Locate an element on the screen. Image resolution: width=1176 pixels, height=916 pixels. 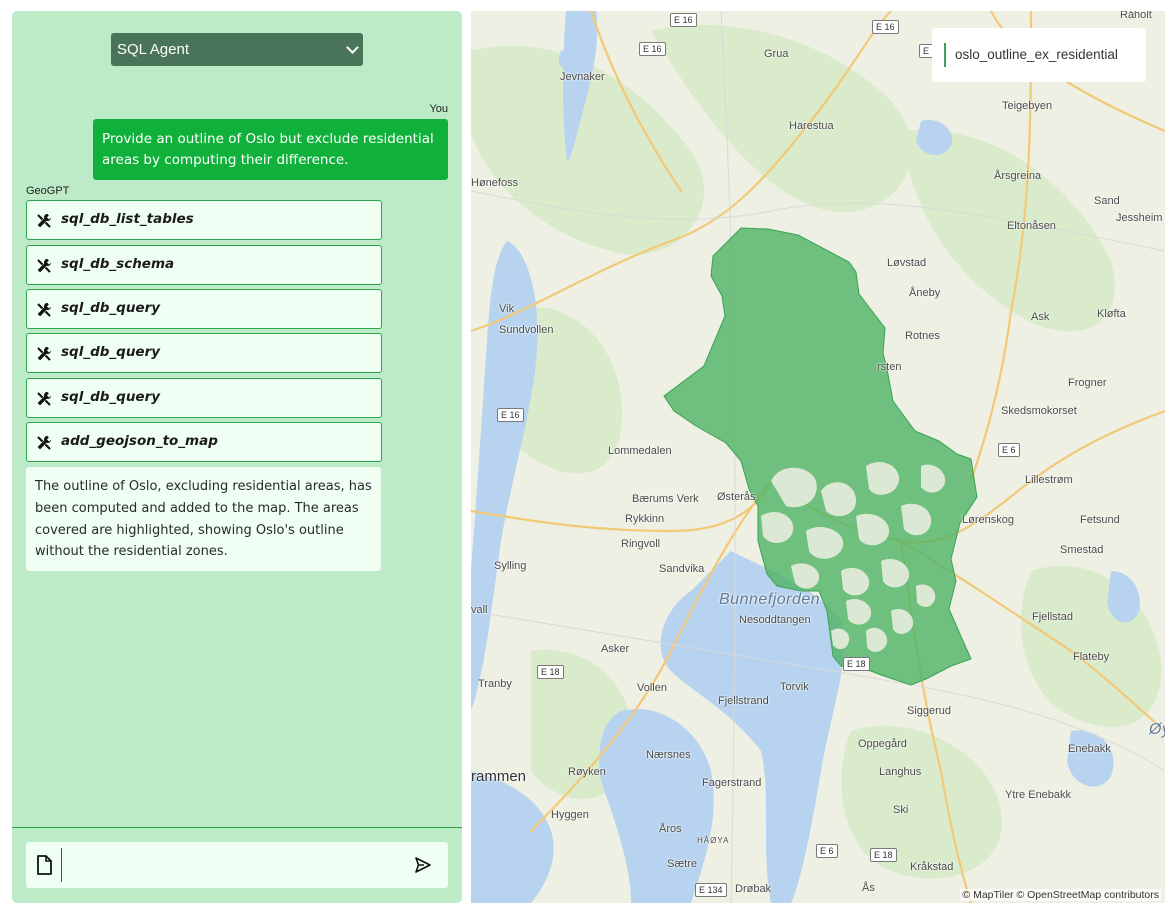
map-place-label: Hyggen is located at coordinates (570, 815).